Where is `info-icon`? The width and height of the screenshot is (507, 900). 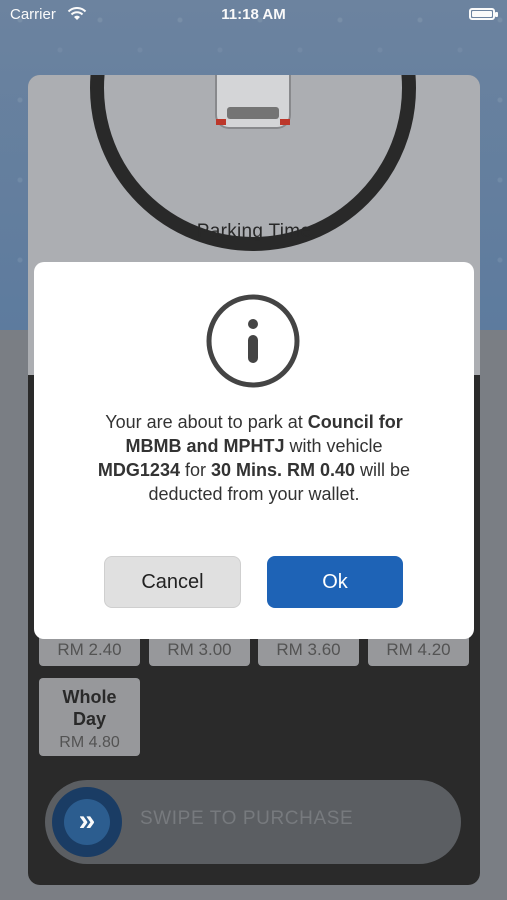 info-icon is located at coordinates (253, 341).